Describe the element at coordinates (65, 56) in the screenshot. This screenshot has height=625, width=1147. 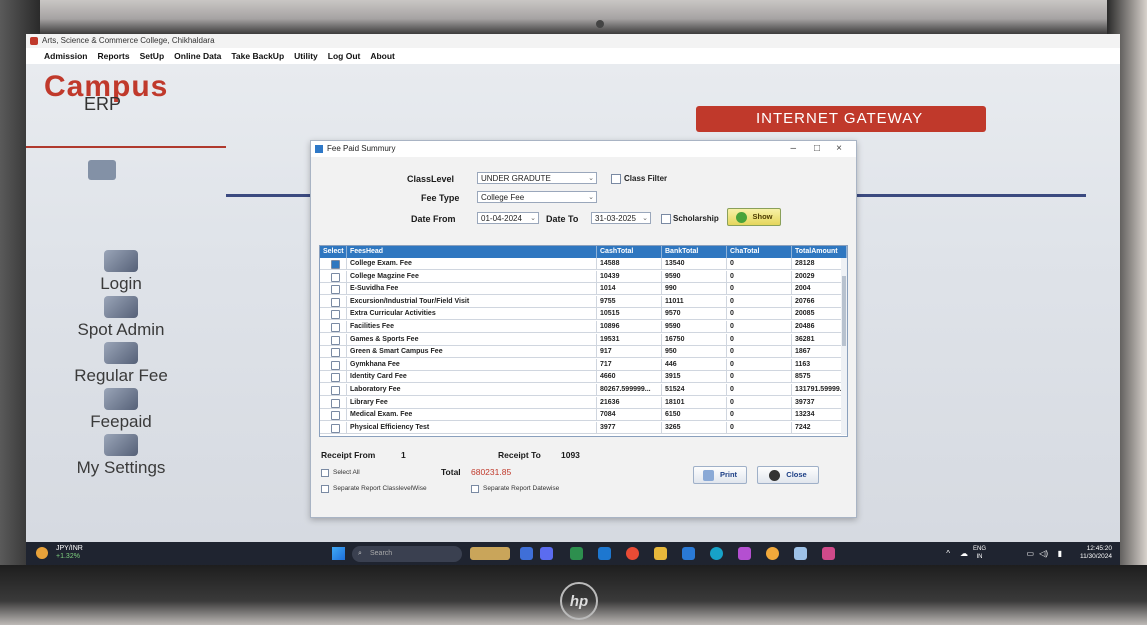
I see `menu-admission: Admission` at that location.